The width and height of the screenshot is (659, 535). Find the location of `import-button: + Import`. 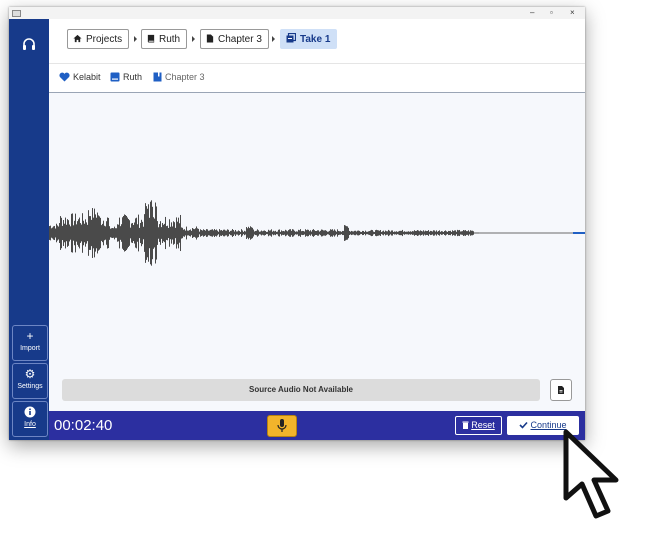

import-button: + Import is located at coordinates (30, 343).